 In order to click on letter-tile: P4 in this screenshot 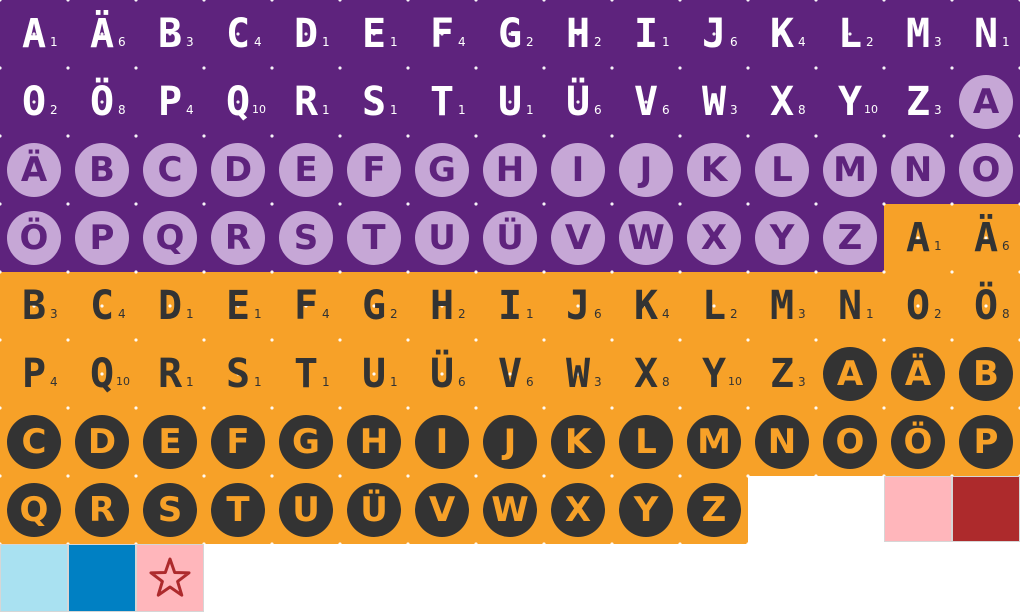, I will do `click(34, 374)`.